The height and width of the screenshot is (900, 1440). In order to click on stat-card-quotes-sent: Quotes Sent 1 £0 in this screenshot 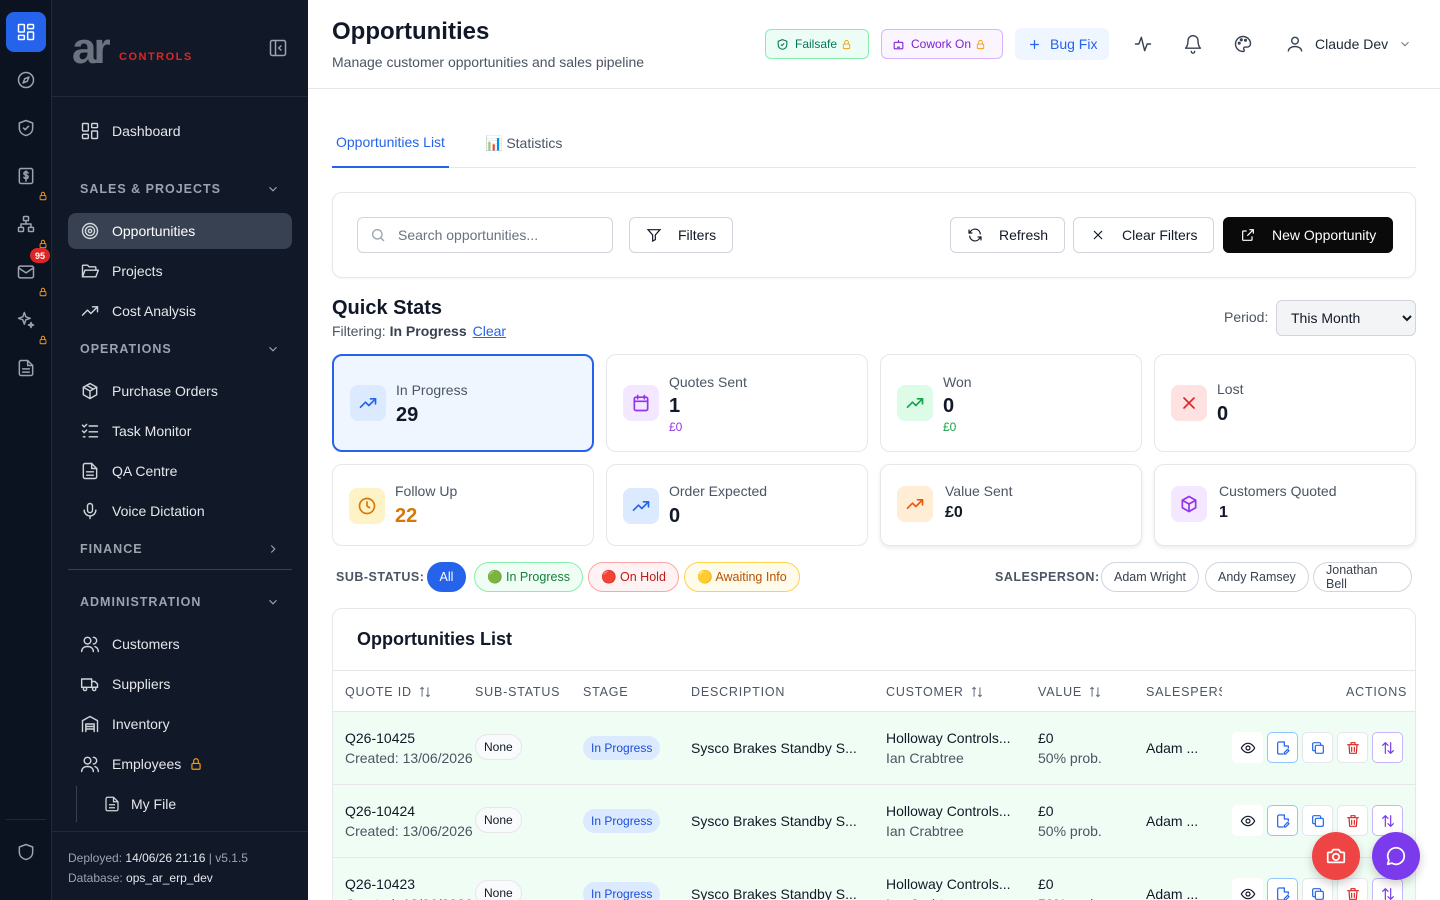, I will do `click(737, 403)`.